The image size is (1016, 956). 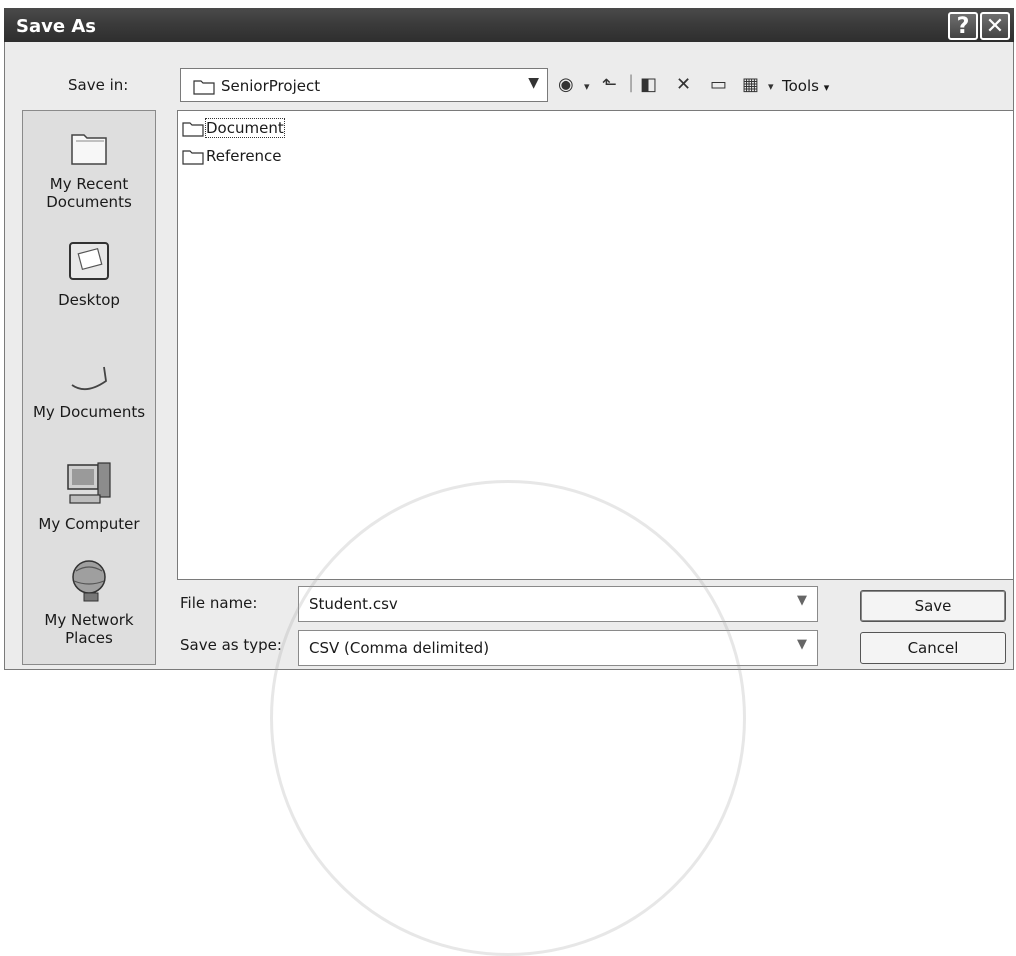 What do you see at coordinates (509, 25) in the screenshot?
I see `title-bar: Save As` at bounding box center [509, 25].